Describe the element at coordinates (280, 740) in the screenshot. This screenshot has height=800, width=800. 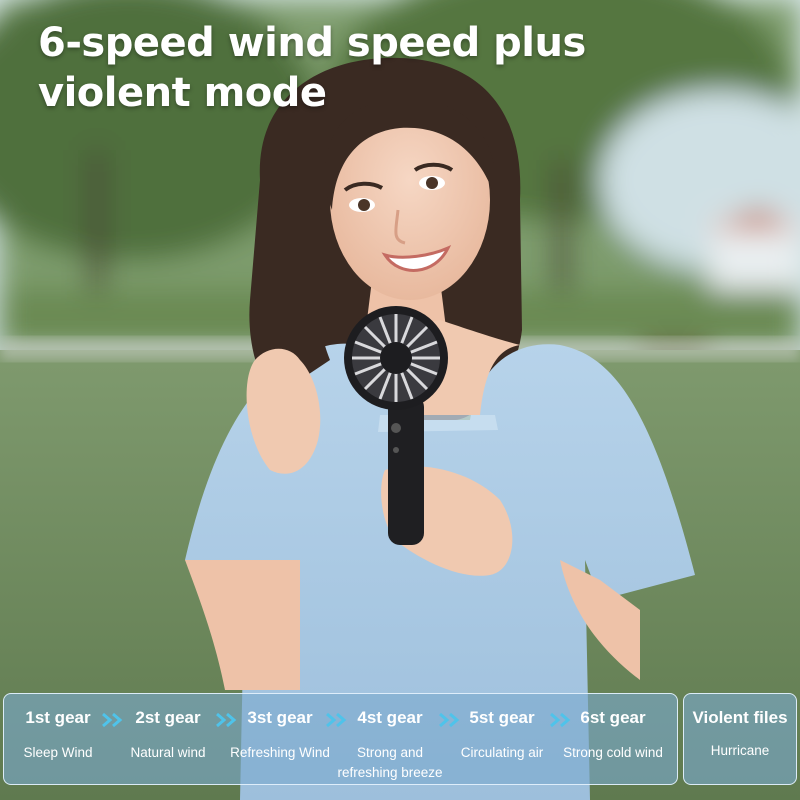
I see `gear-3: 3st gear Refreshing Wind` at that location.